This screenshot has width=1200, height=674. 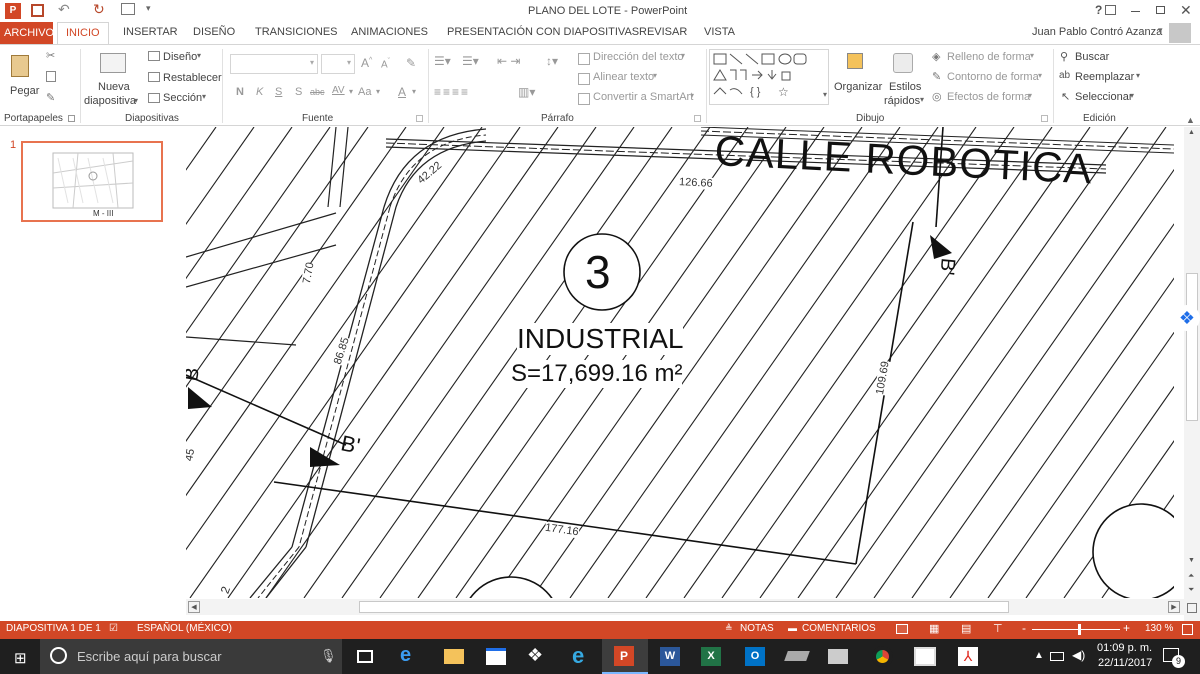 What do you see at coordinates (402, 92) in the screenshot?
I see `font-color-icon: A` at bounding box center [402, 92].